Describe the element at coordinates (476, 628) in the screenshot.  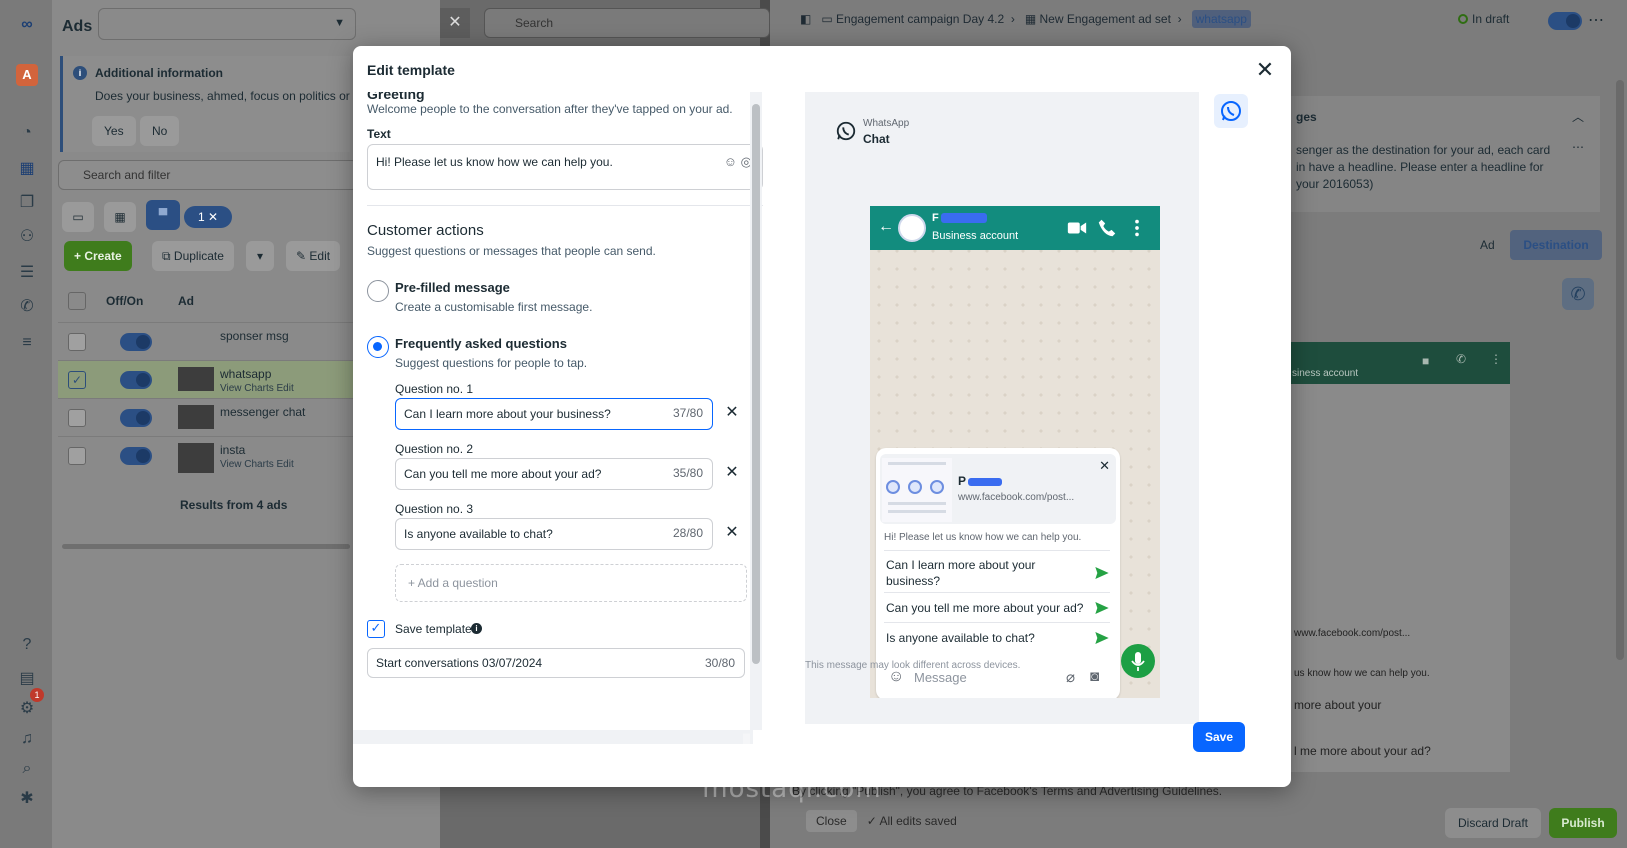
I see `info-icon: i` at that location.